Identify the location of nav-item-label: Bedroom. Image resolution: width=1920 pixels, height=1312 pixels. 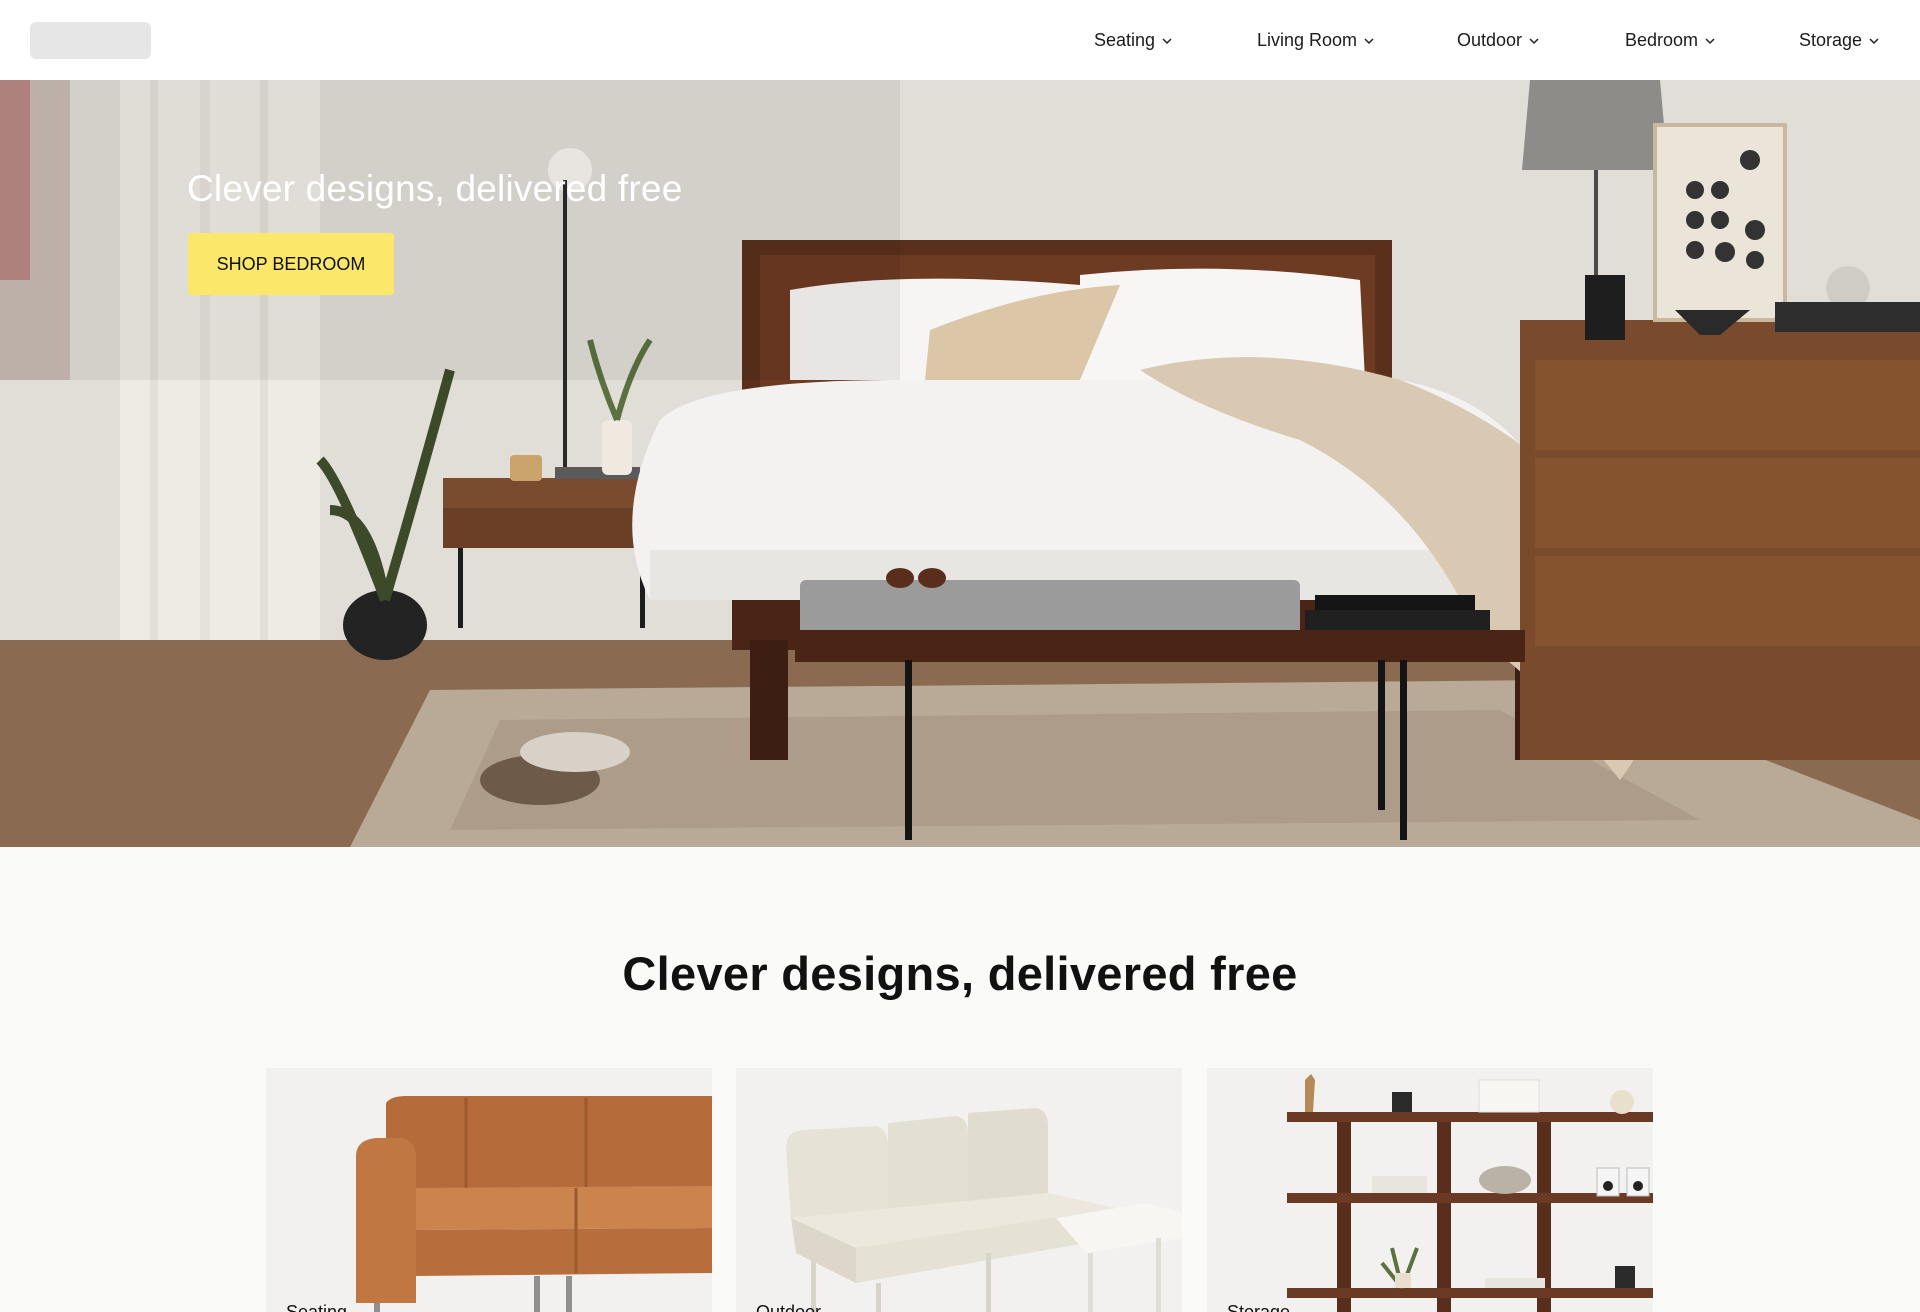
(1662, 40).